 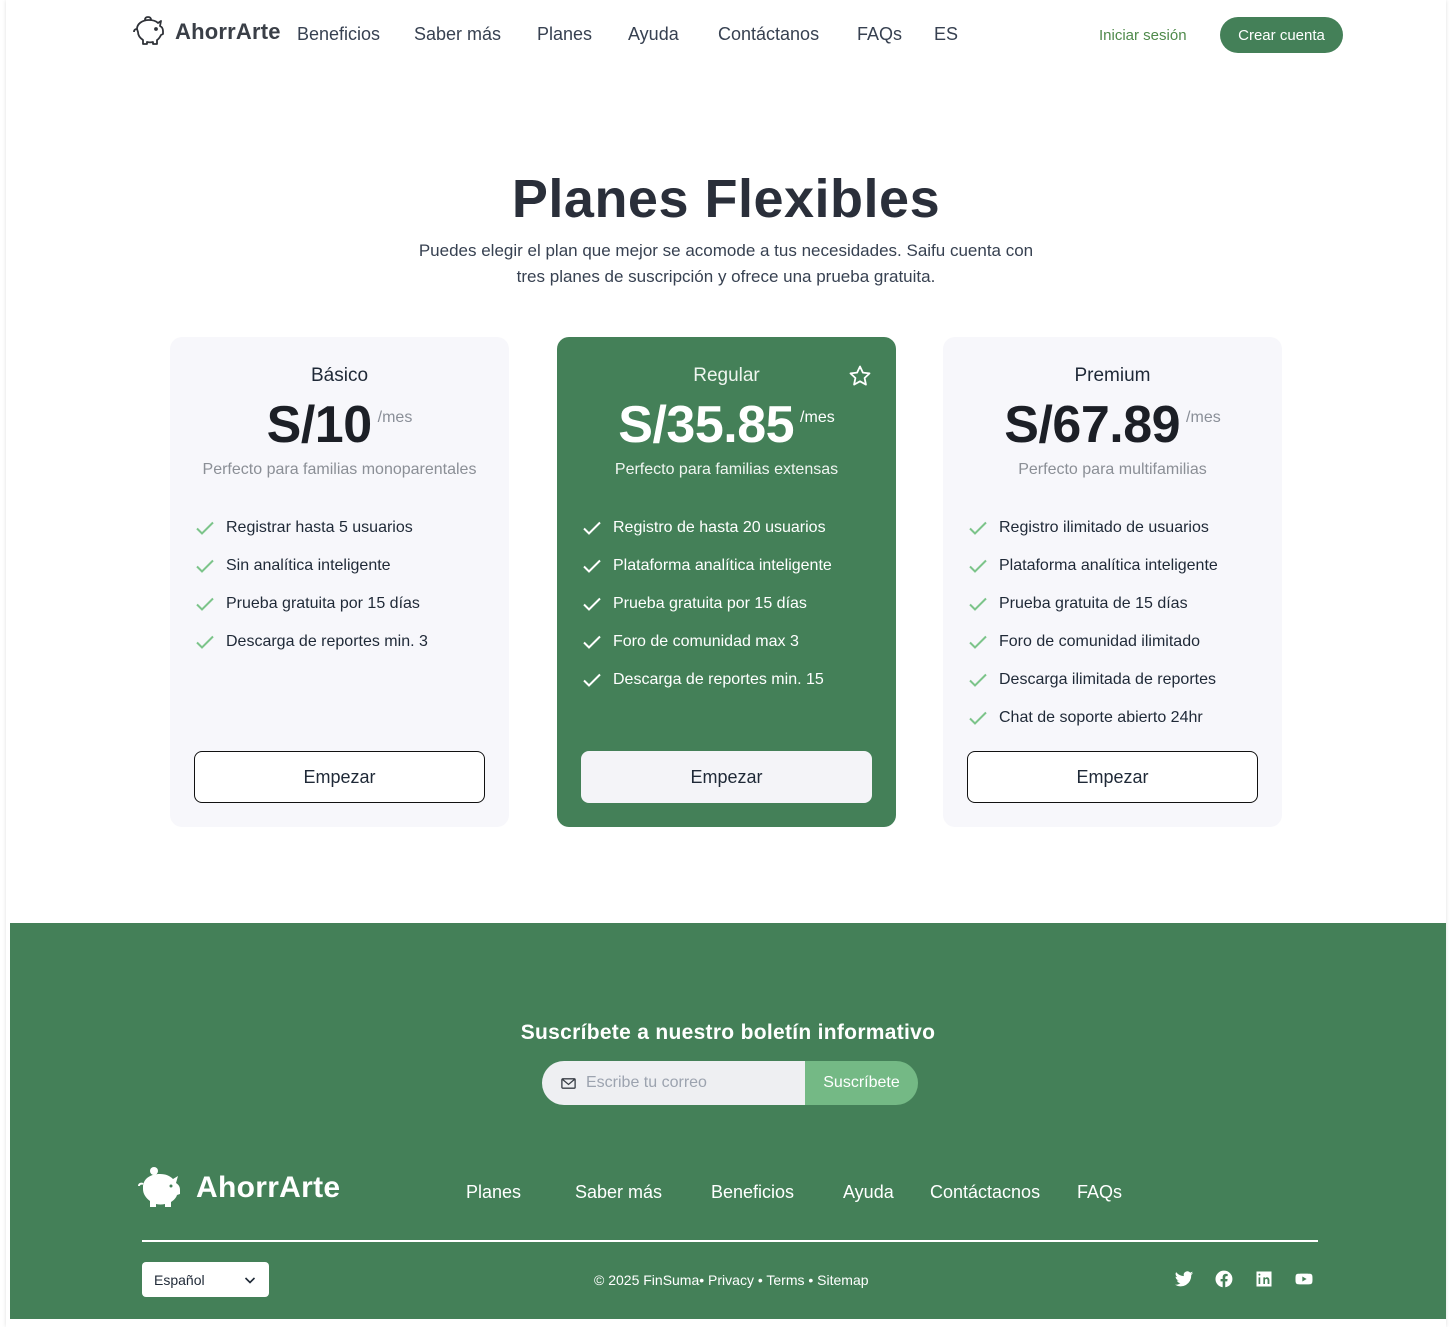 What do you see at coordinates (768, 34) in the screenshot?
I see `nav-link-contactanos: Contáctanos` at bounding box center [768, 34].